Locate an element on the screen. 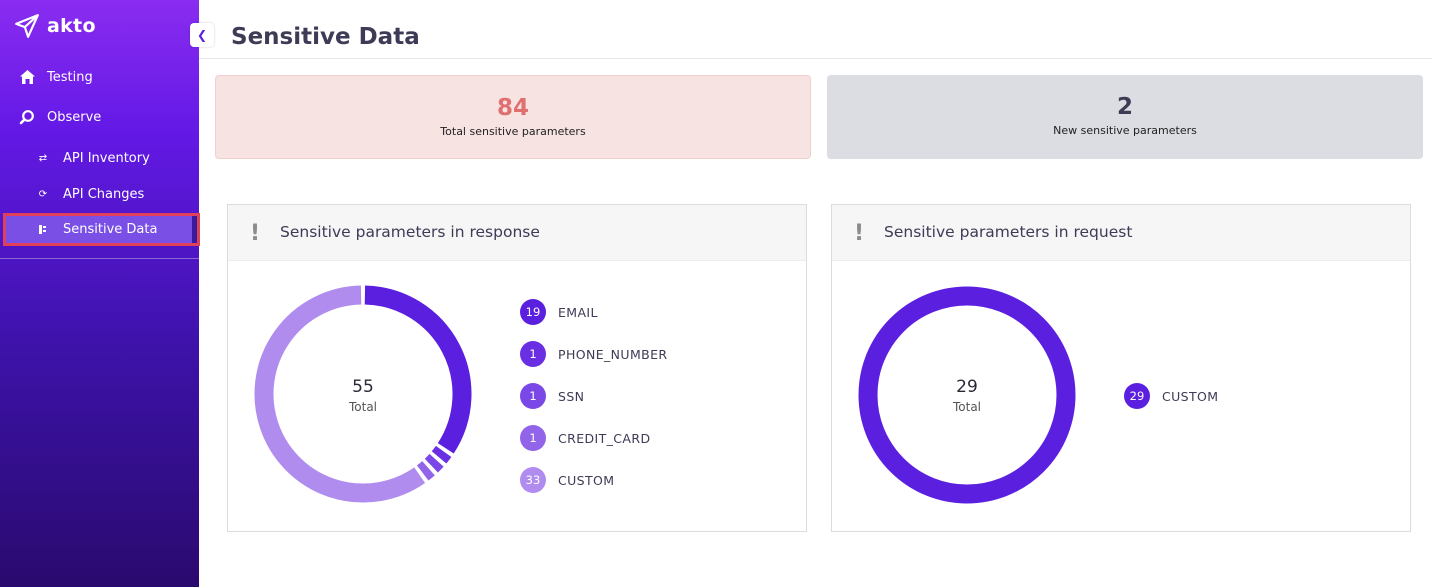  collapse-sidebar-button: ❮ is located at coordinates (202, 35).